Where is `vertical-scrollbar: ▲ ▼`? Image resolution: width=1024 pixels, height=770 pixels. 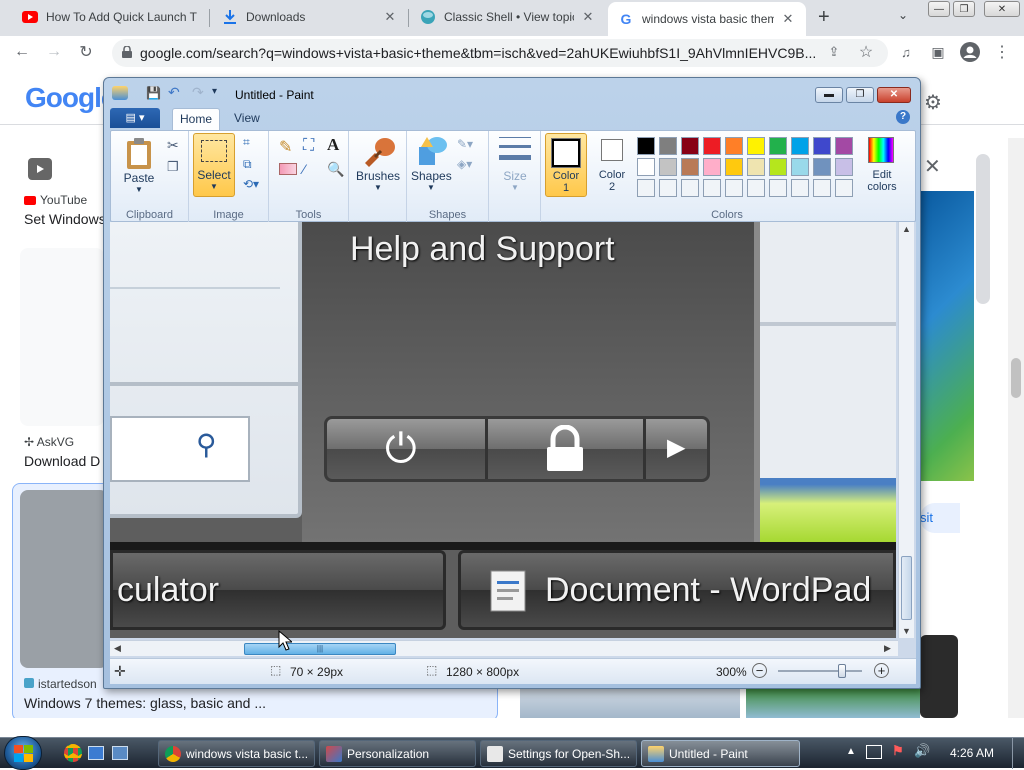
vertical-scrollbar: ▲ ▼ is located at coordinates (906, 430).